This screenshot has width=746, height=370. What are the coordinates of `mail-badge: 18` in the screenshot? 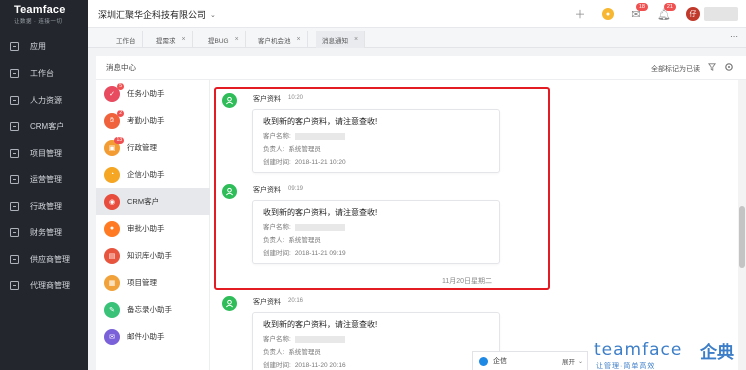 It's located at (641, 7).